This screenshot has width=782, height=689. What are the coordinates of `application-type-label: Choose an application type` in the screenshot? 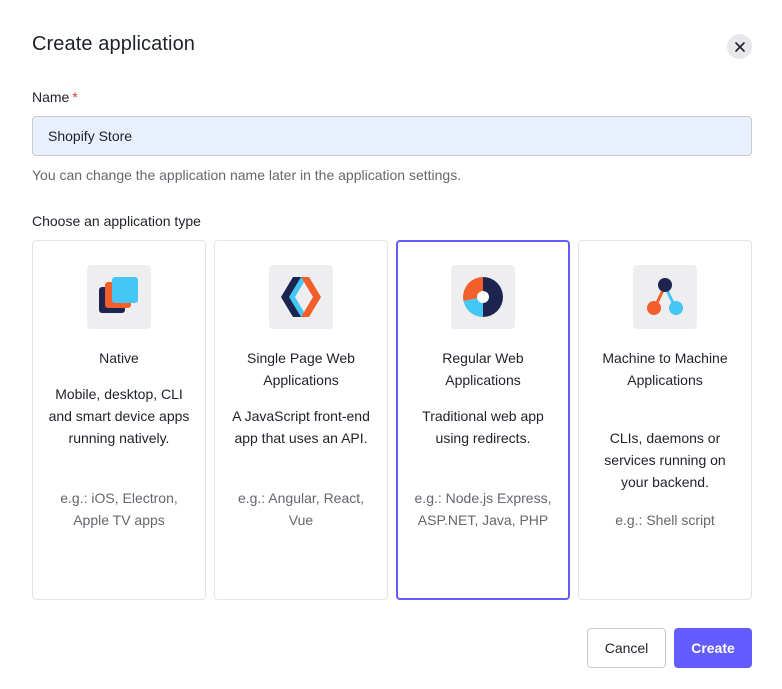 It's located at (116, 221).